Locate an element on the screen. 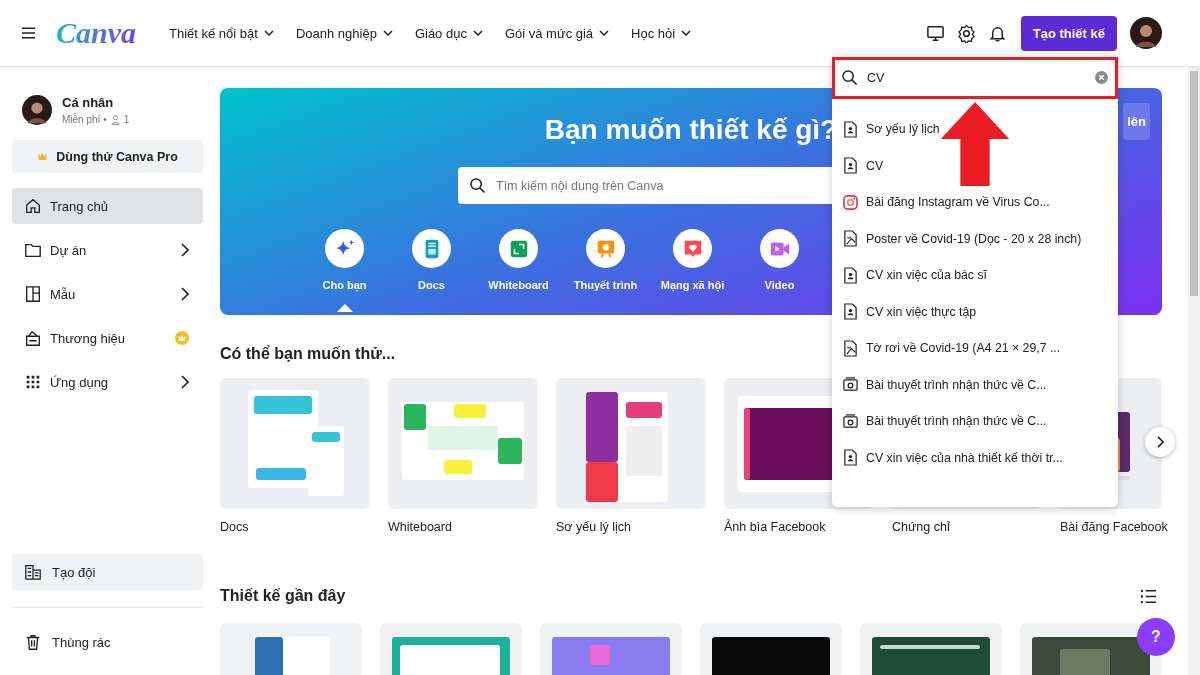  category-shortcut: Video is located at coordinates (779, 270).